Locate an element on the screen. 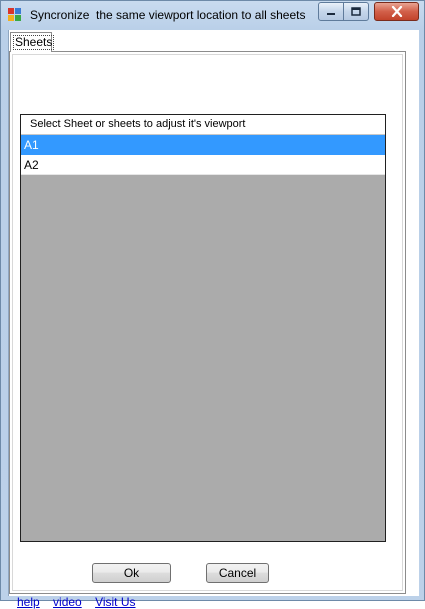  close-icon is located at coordinates (396, 11).